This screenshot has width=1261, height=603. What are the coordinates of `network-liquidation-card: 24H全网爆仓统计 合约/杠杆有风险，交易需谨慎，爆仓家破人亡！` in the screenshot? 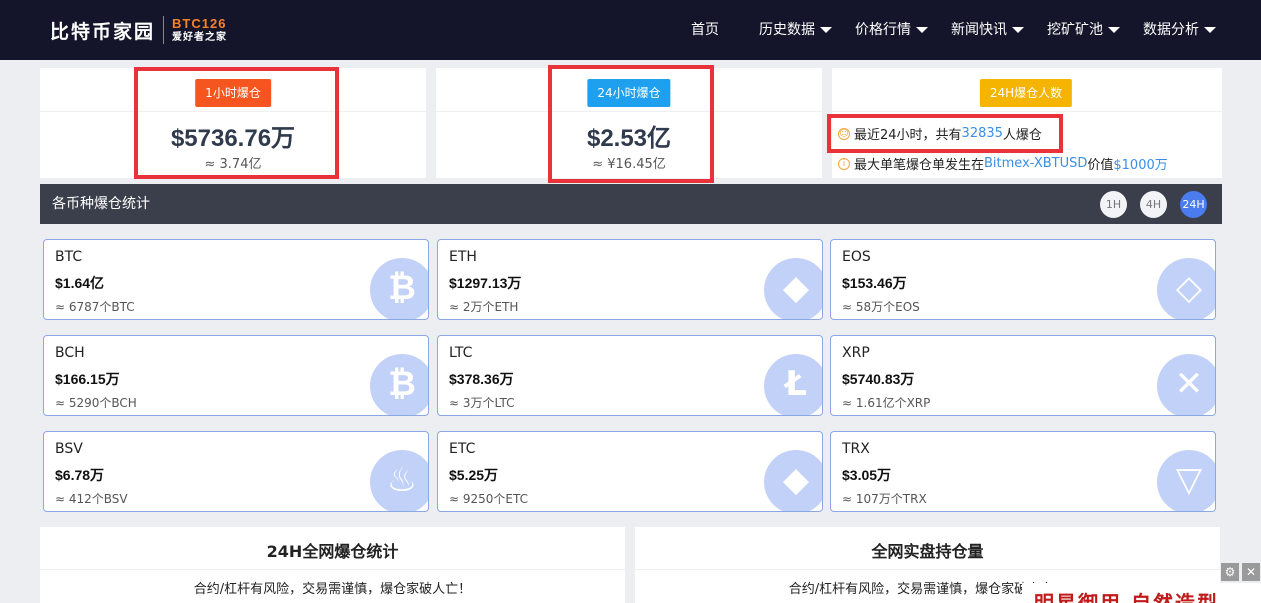 It's located at (332, 565).